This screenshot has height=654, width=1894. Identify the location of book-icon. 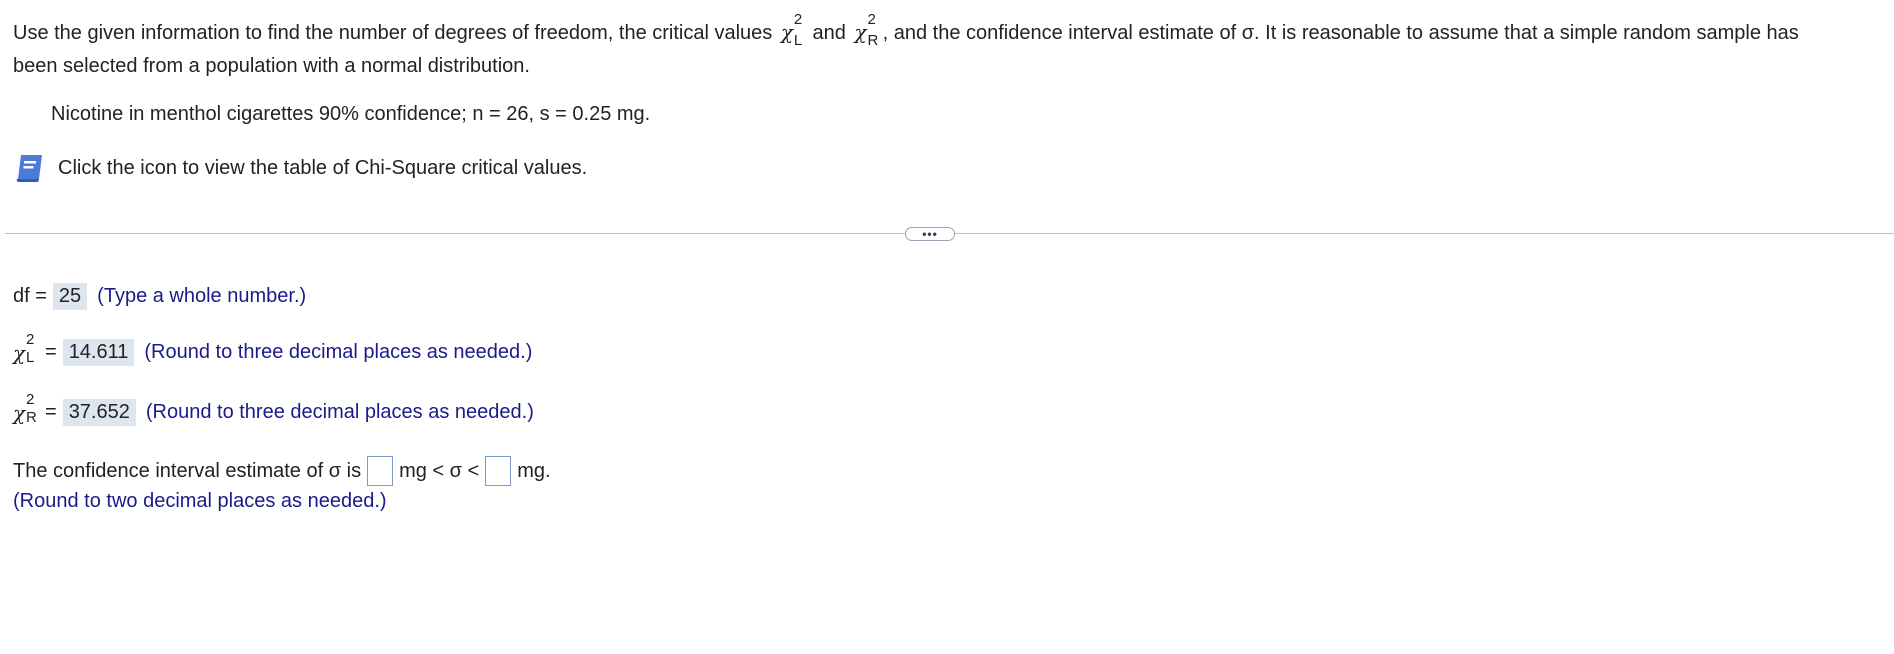
(30, 168).